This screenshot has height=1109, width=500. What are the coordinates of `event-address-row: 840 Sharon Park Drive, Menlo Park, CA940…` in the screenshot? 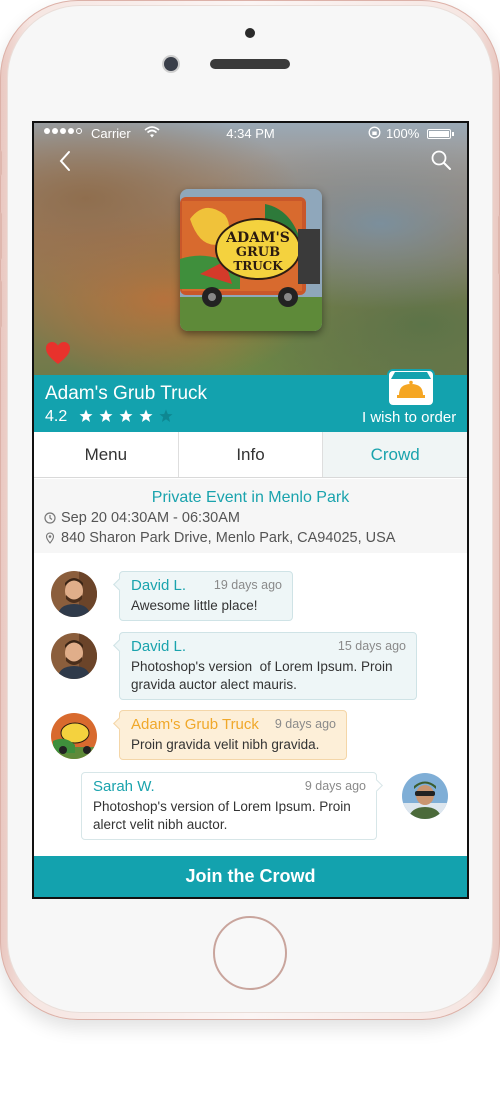 It's located at (219, 538).